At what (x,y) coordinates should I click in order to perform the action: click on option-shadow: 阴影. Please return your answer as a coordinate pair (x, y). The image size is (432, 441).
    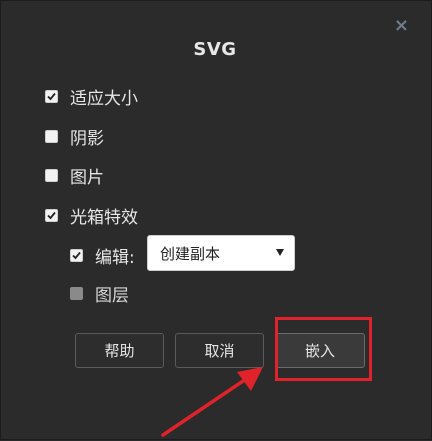
    Looking at the image, I should click on (74, 136).